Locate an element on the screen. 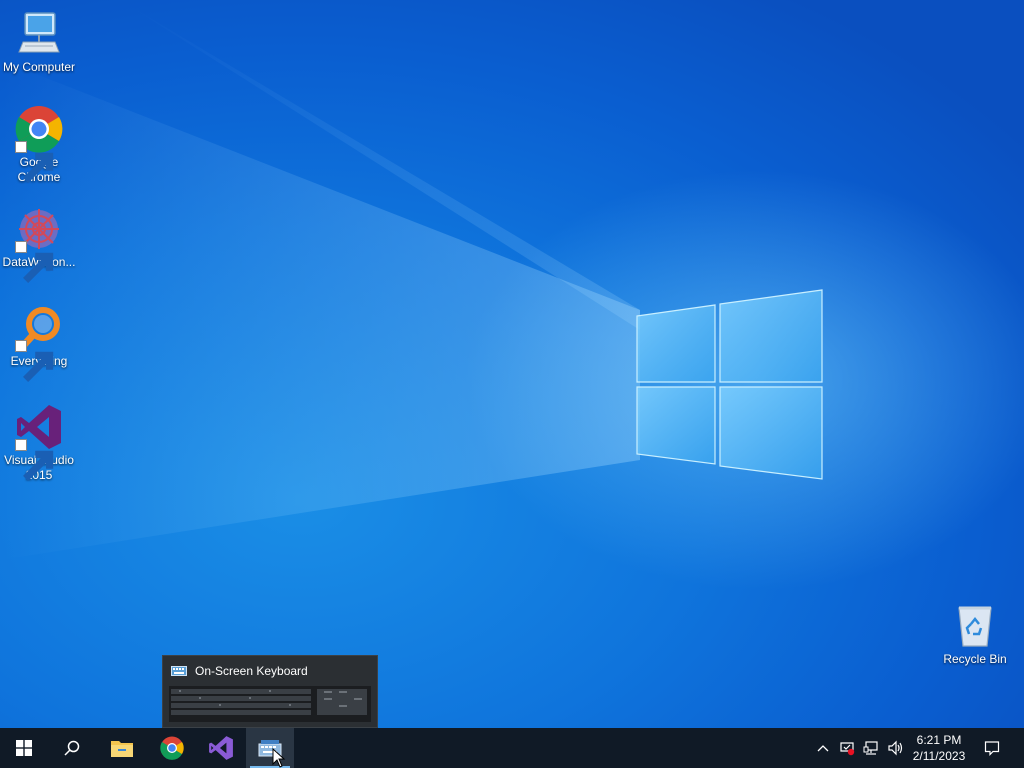 The width and height of the screenshot is (1024, 768). everything-search-icon is located at coordinates (39, 343).